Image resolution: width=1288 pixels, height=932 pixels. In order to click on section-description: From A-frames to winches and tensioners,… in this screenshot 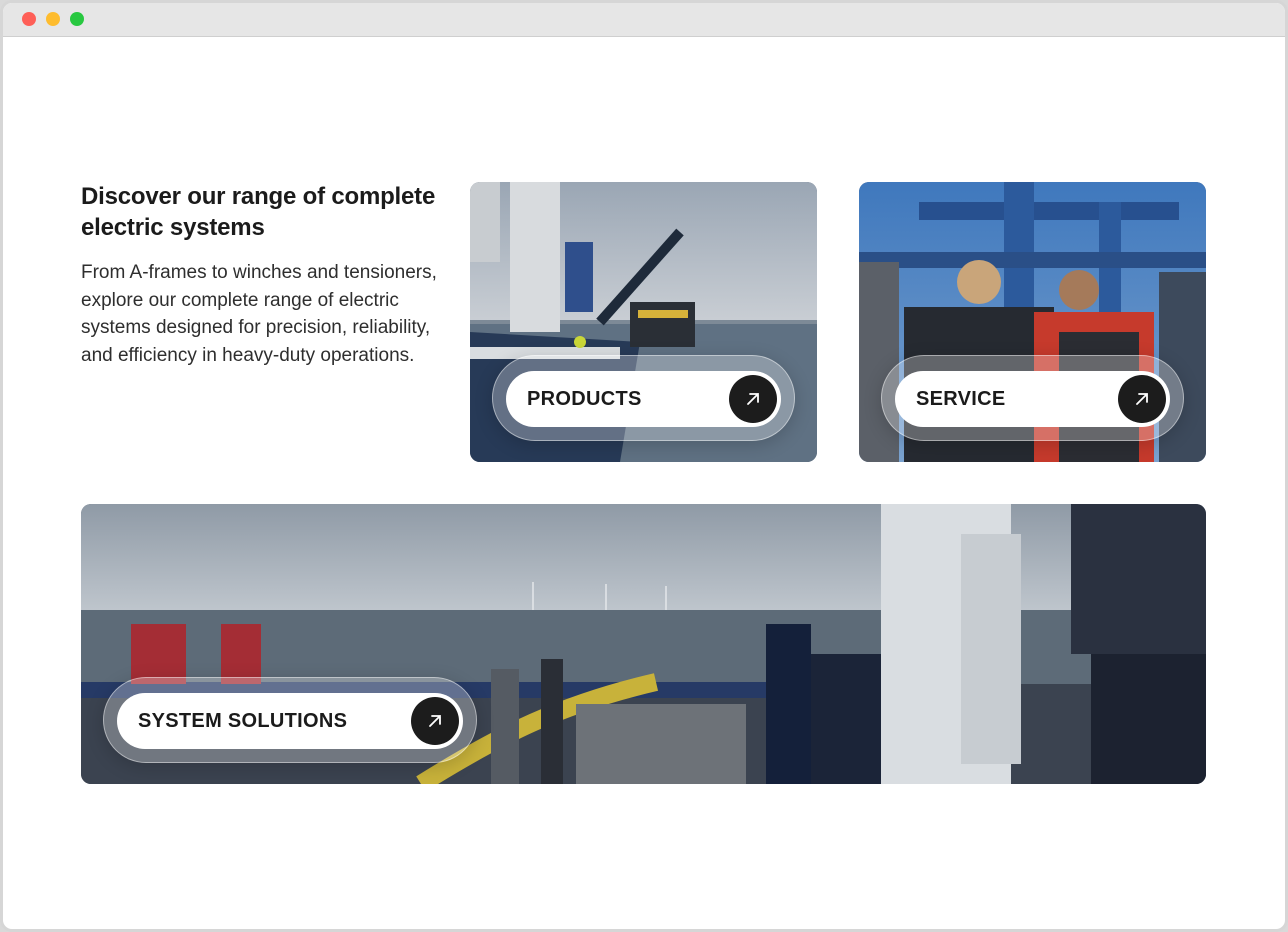, I will do `click(259, 314)`.